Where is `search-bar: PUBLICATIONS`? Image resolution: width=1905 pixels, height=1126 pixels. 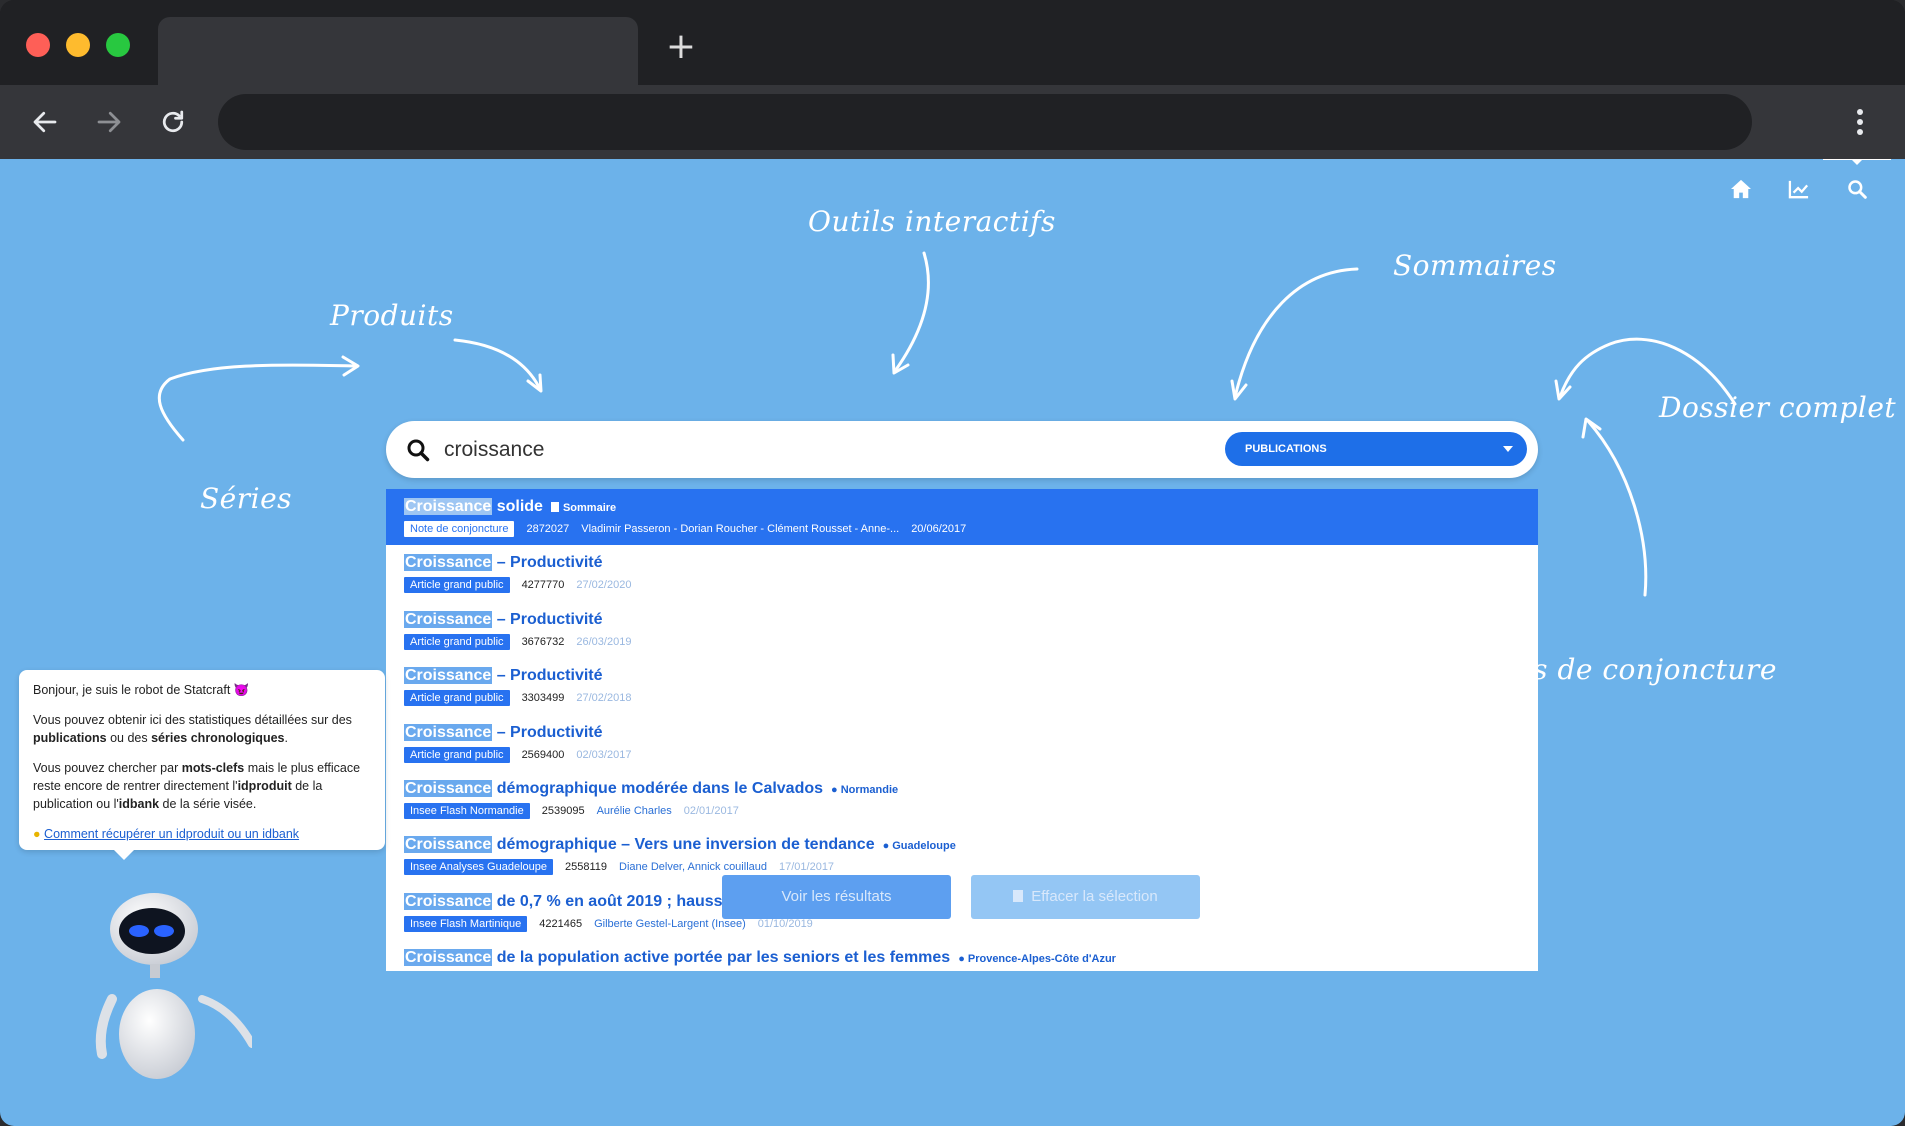 search-bar: PUBLICATIONS is located at coordinates (962, 449).